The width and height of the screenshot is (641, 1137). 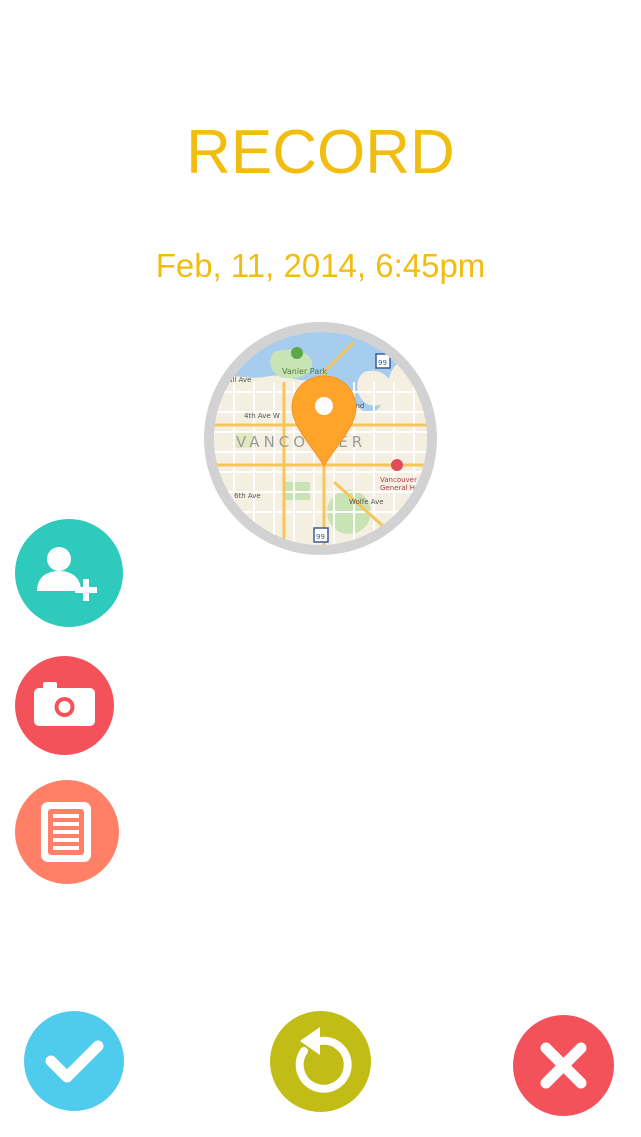 I want to click on camera-button, so click(x=64, y=705).